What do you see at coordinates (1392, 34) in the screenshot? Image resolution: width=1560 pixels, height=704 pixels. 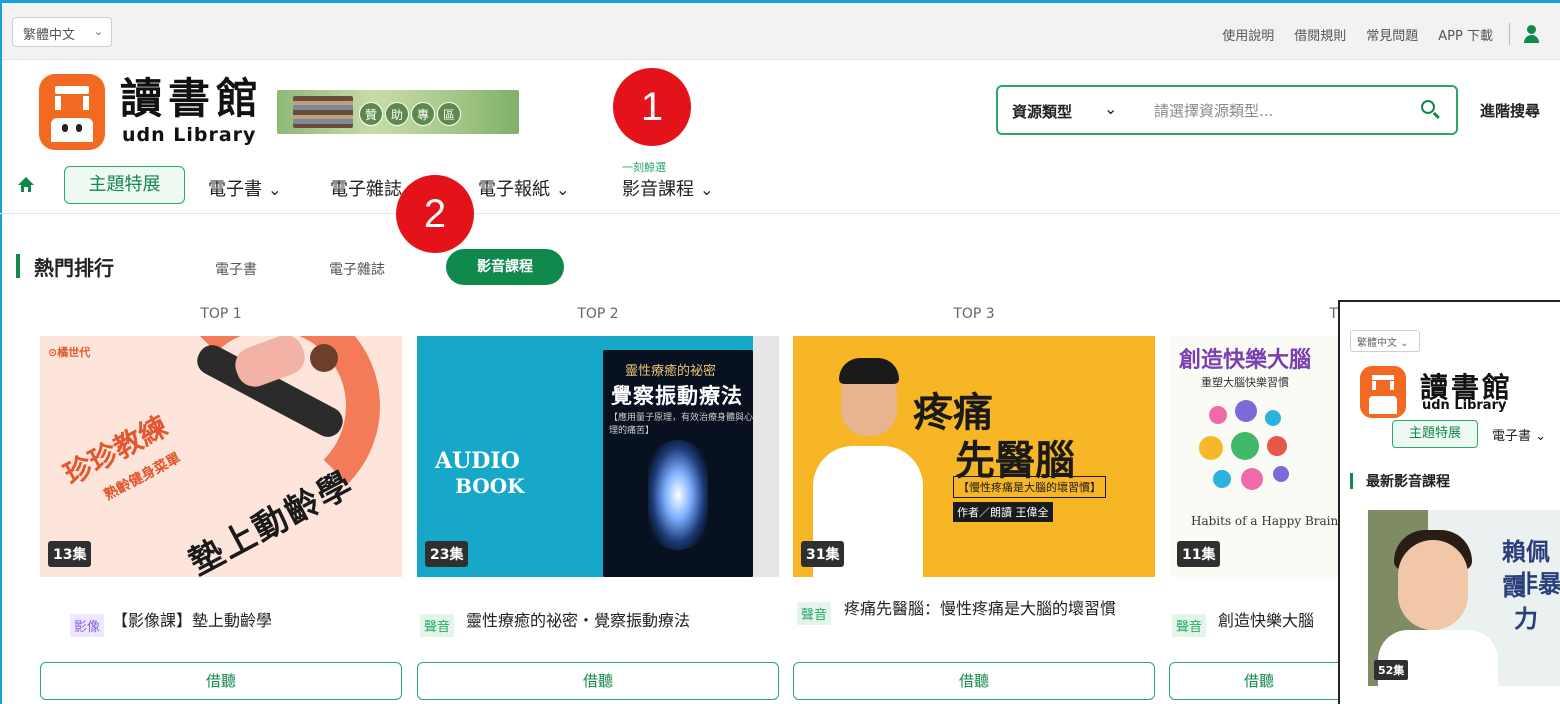 I see `link-faq: 常見問題` at bounding box center [1392, 34].